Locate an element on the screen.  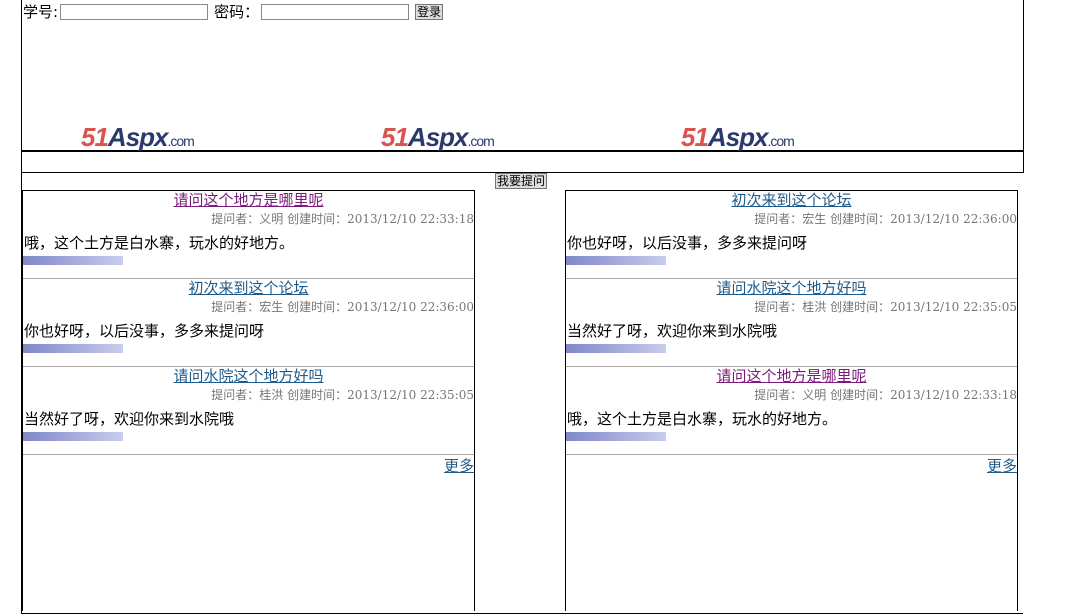
student-id-input is located at coordinates (134, 11).